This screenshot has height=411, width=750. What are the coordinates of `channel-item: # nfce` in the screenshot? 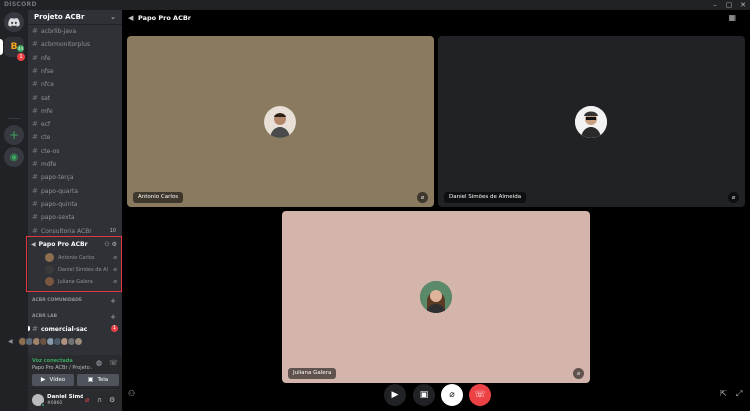 It's located at (75, 84).